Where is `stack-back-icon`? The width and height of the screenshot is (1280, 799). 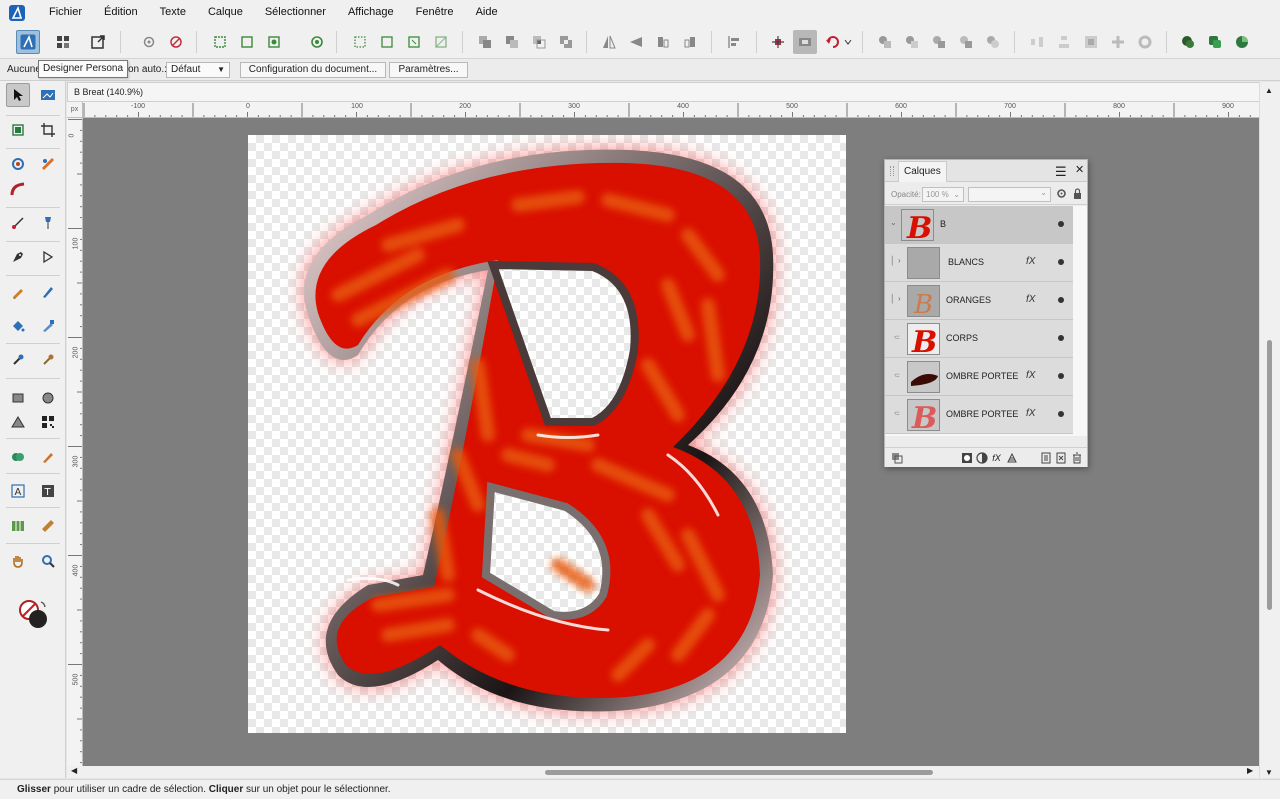
stack-back-icon is located at coordinates (966, 42).